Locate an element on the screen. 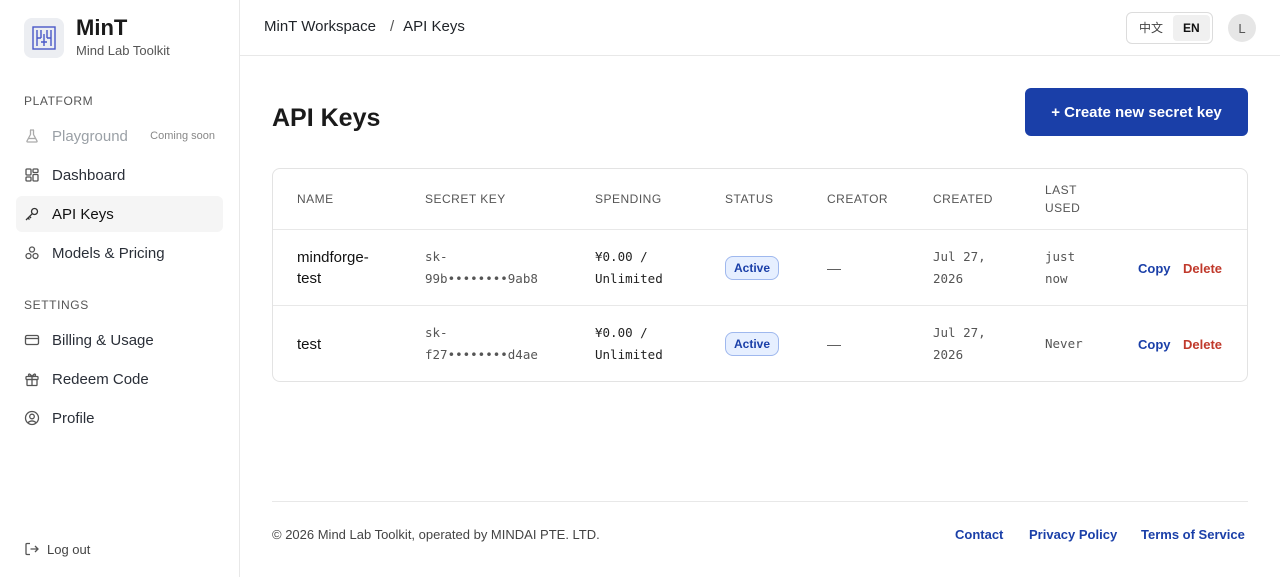 The width and height of the screenshot is (1280, 577). brand: MinT Mind Lab Toolkit is located at coordinates (97, 37).